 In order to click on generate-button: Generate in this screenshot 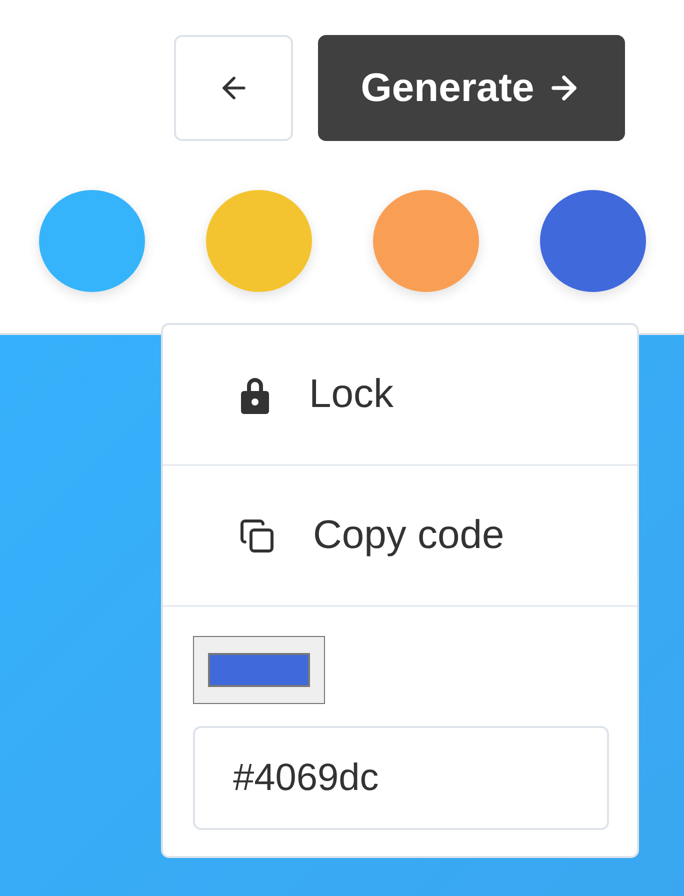, I will do `click(471, 88)`.